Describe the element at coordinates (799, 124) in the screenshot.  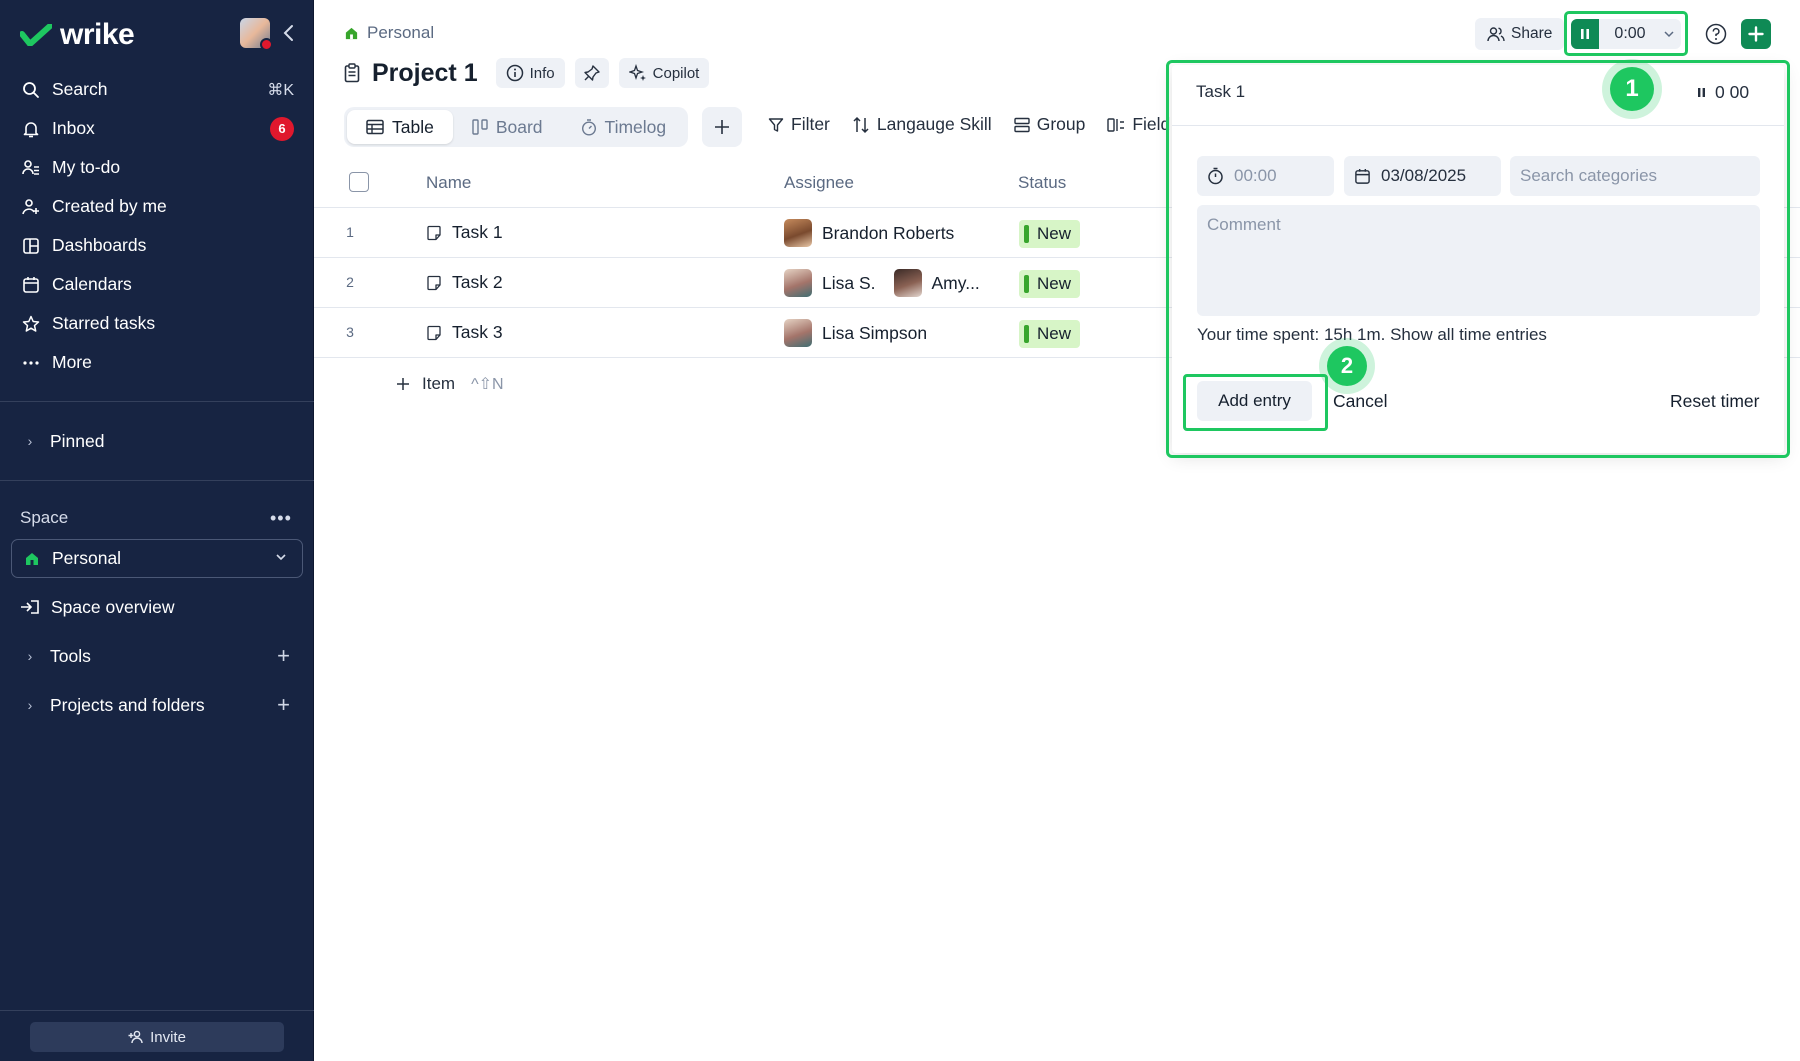
I see `filter-button: Filter` at that location.